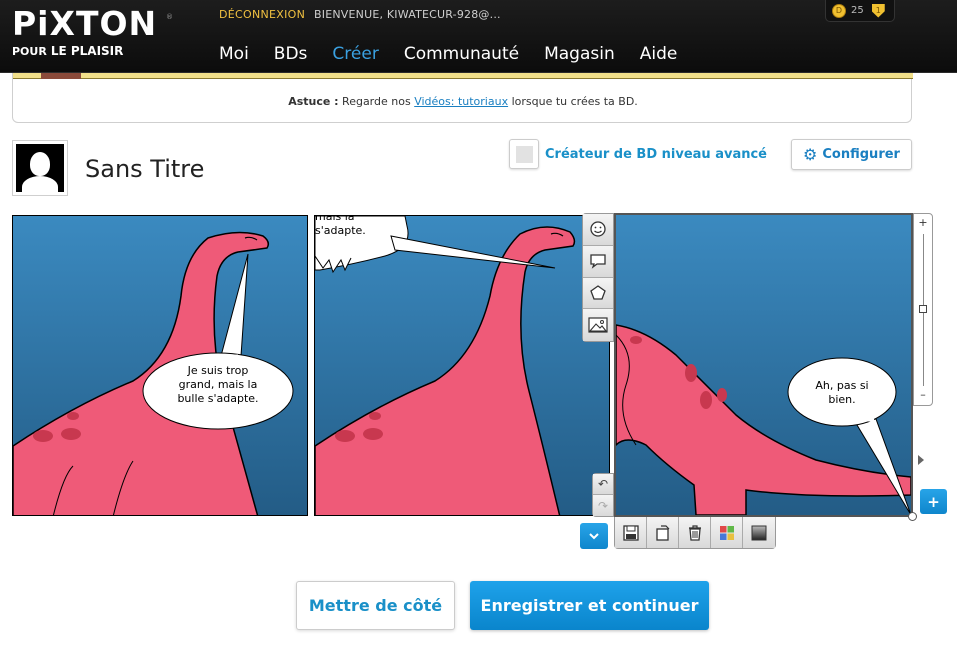  I want to click on gear-icon: ⚙, so click(810, 154).